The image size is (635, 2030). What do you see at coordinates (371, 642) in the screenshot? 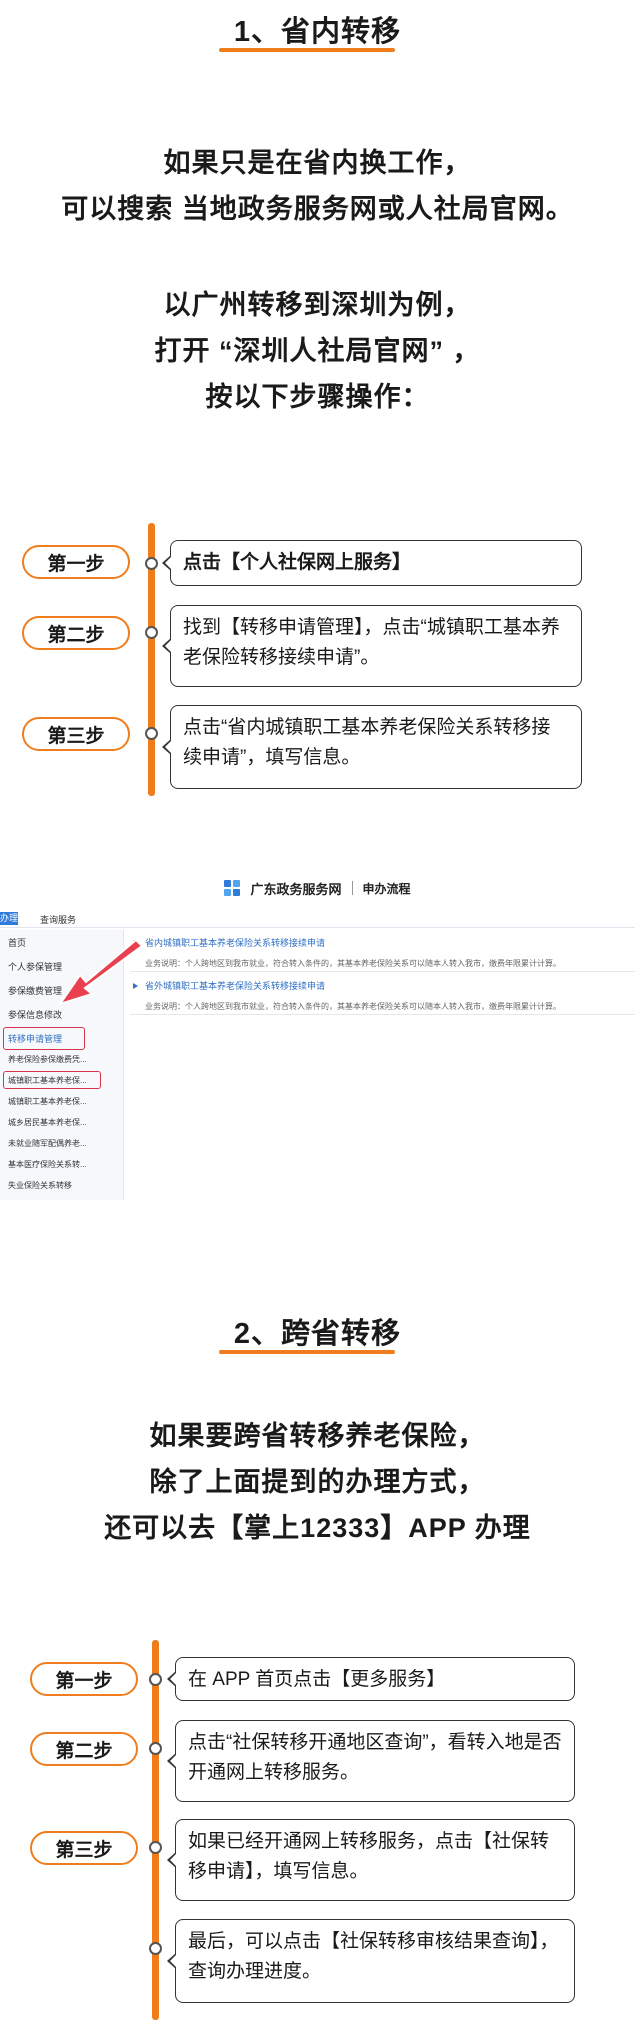
I see `step-text: 找到【转移申请管理】，点击“城镇职工基本养老保险转移接续申请”。` at bounding box center [371, 642].